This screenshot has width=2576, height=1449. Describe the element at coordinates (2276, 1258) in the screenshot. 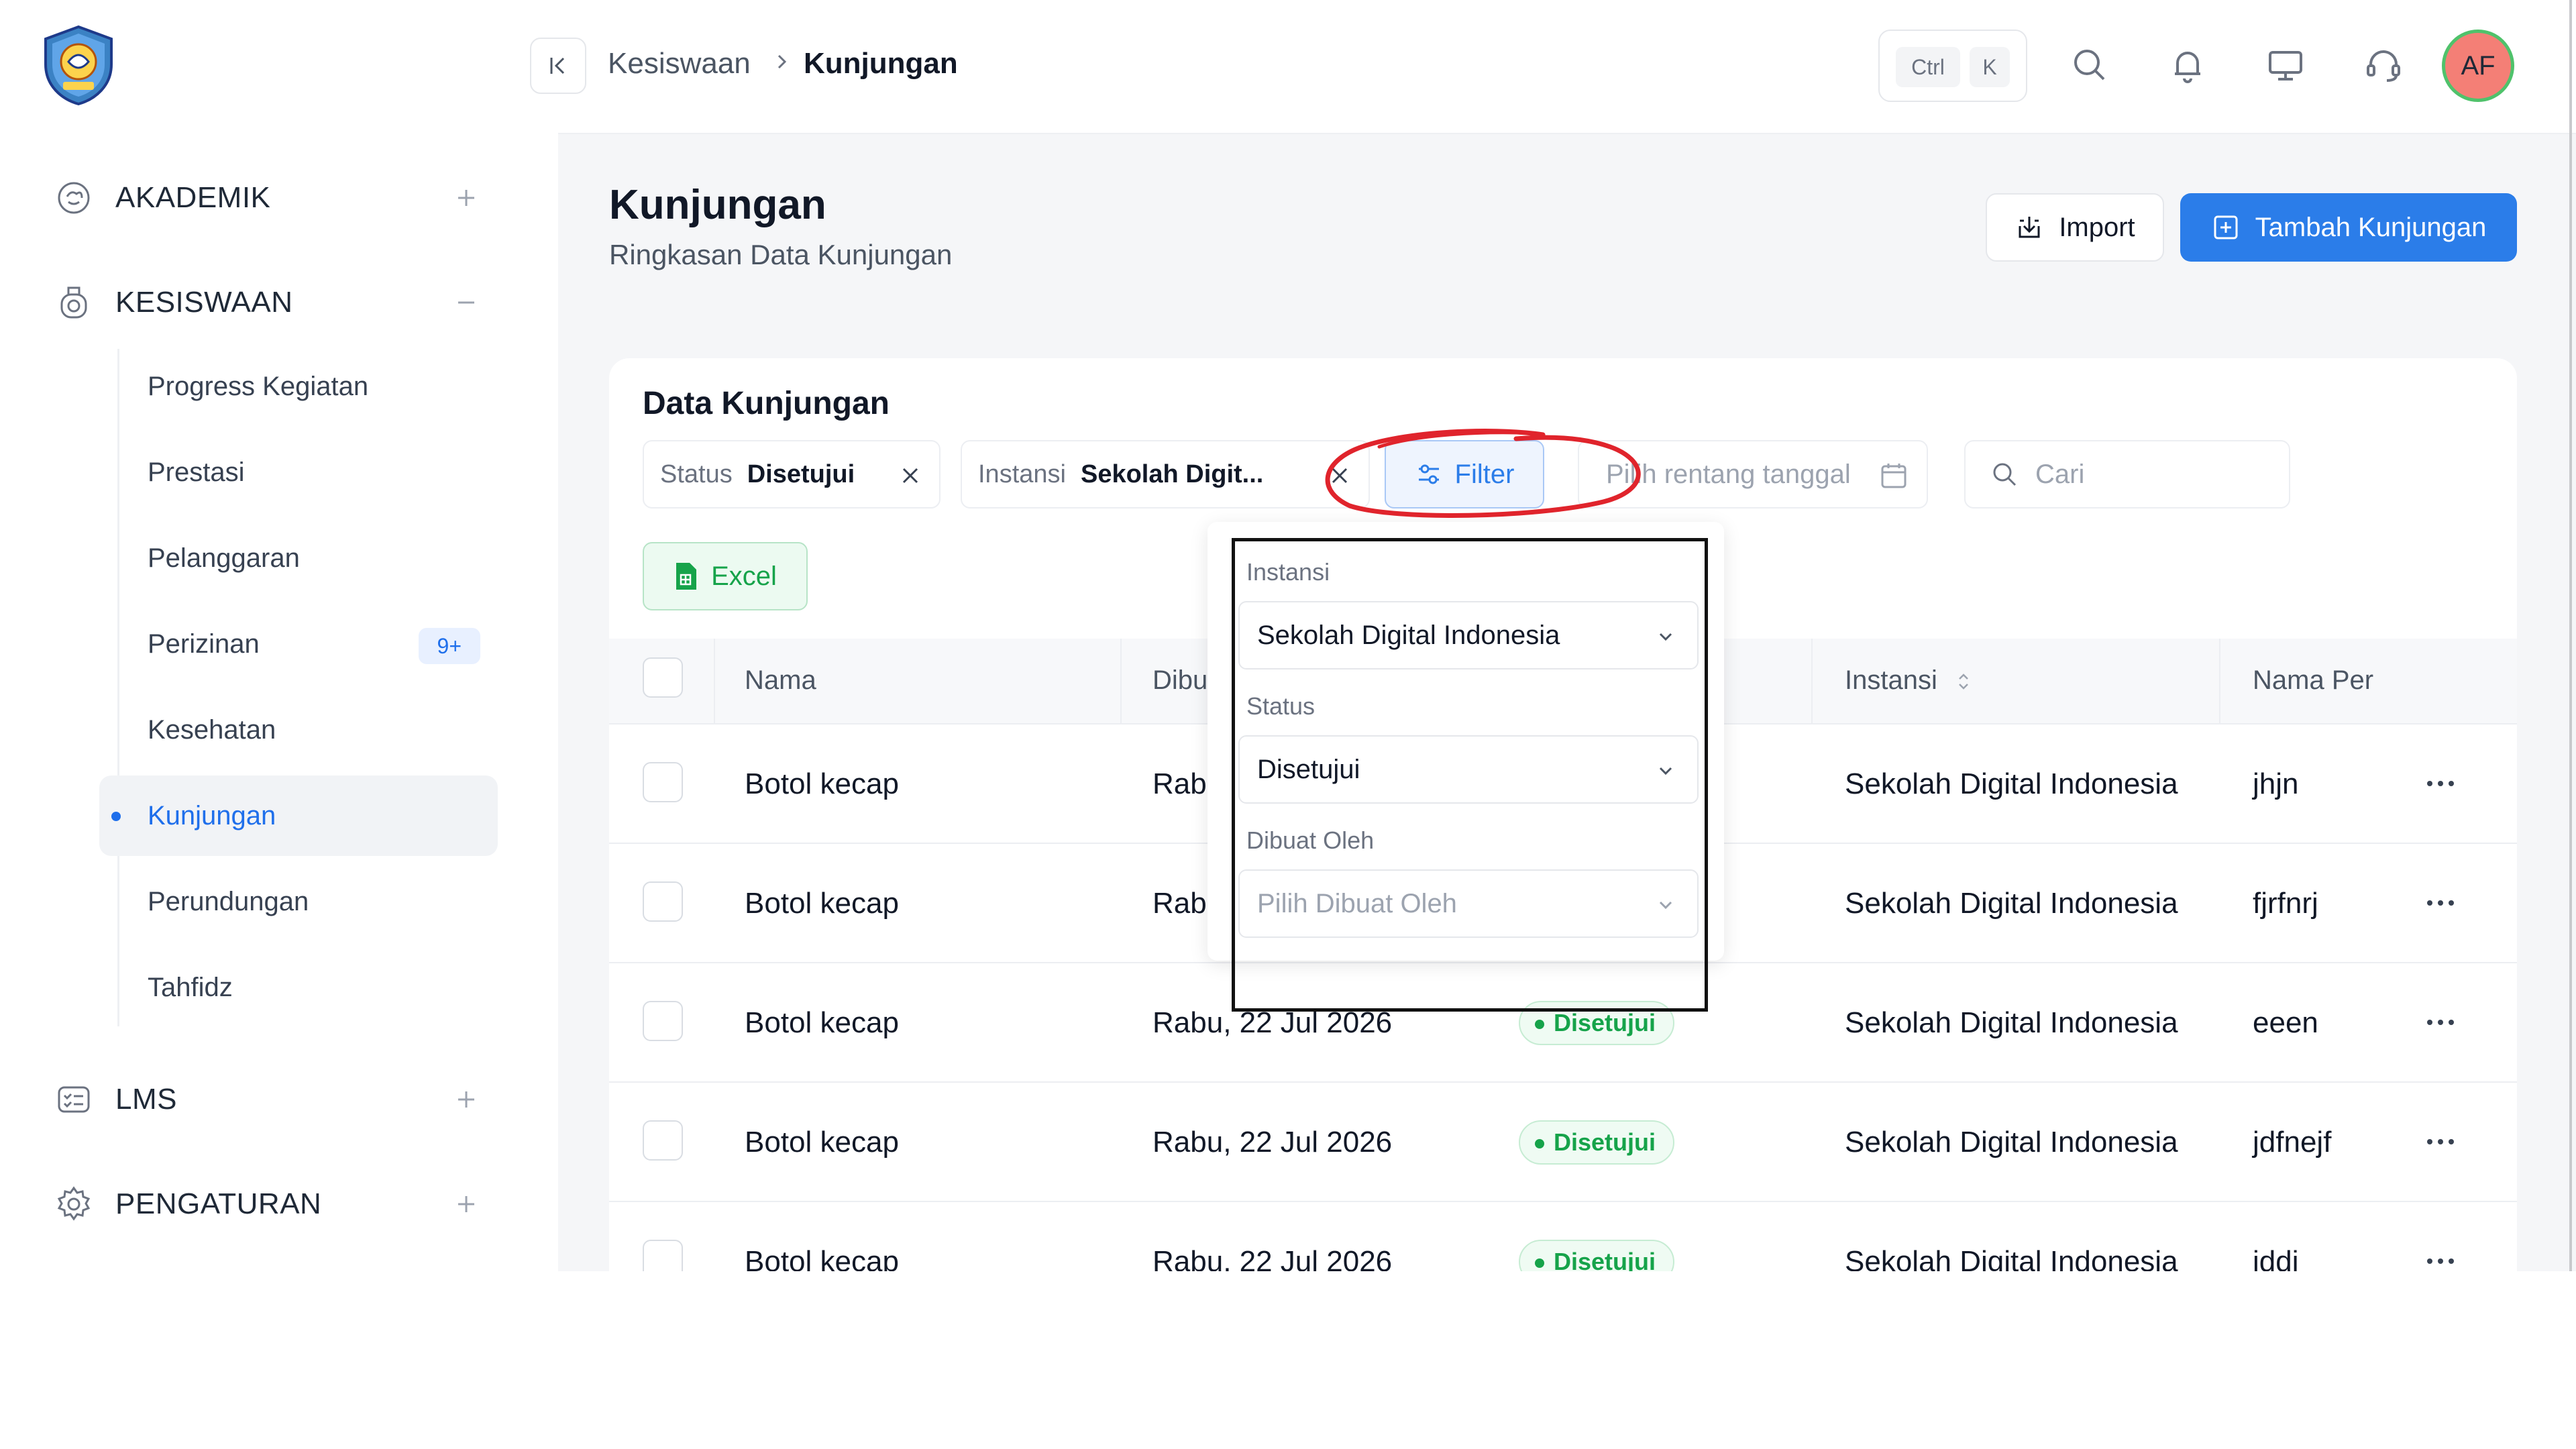

I see `cell-nama-penanggung: iddi` at that location.